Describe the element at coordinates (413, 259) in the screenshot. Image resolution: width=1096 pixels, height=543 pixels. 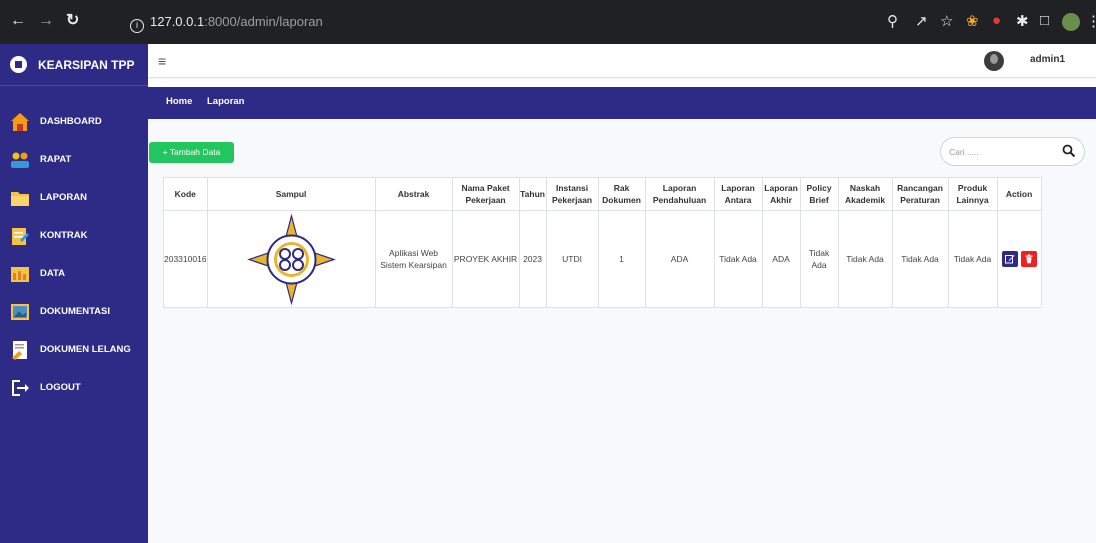
I see `cell-abstrak: Aplikasi Web Sistem Kearsipan` at that location.